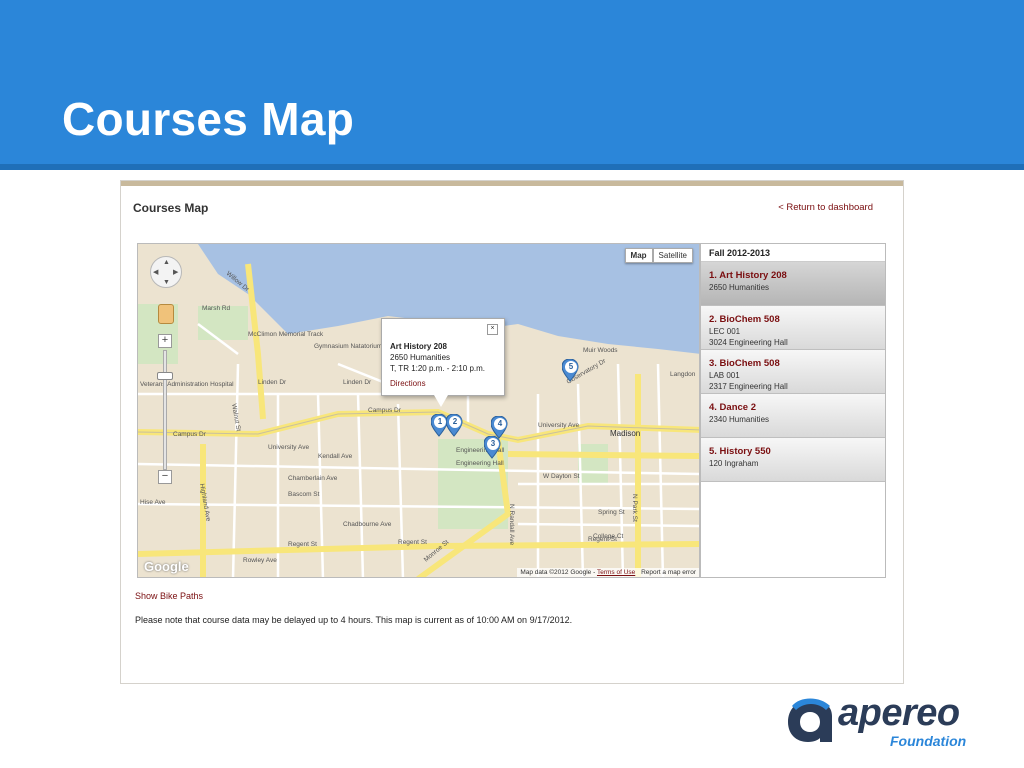 Image resolution: width=1024 pixels, height=768 pixels. I want to click on zoom-in-button: +, so click(165, 341).